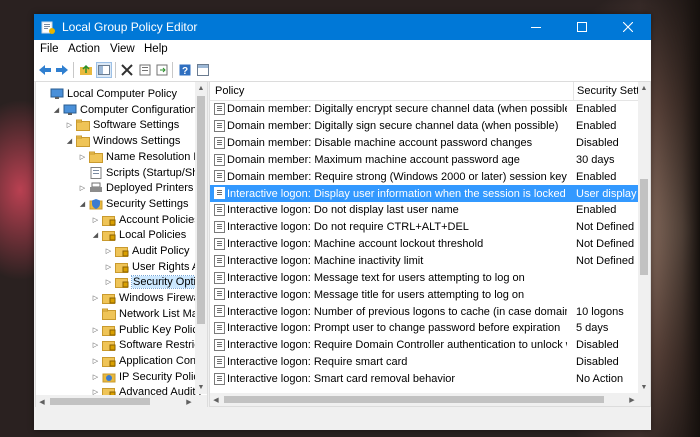  I want to click on list-vertical-scrollbar: ▲ ▼, so click(644, 238).